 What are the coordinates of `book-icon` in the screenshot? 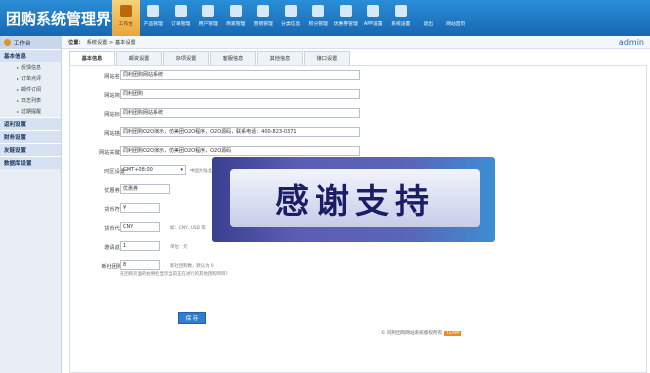 It's located at (125, 11).